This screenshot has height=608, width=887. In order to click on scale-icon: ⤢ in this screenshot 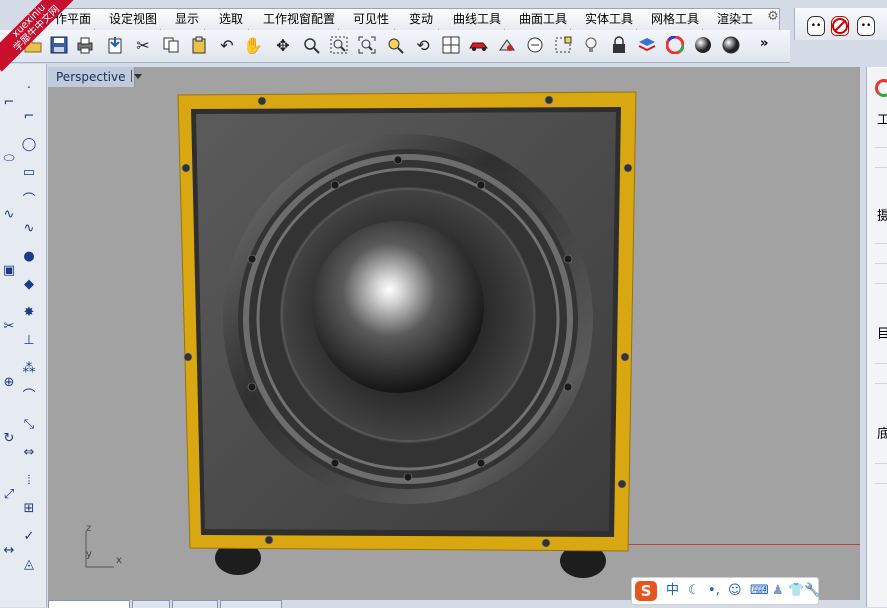, I will do `click(9, 495)`.